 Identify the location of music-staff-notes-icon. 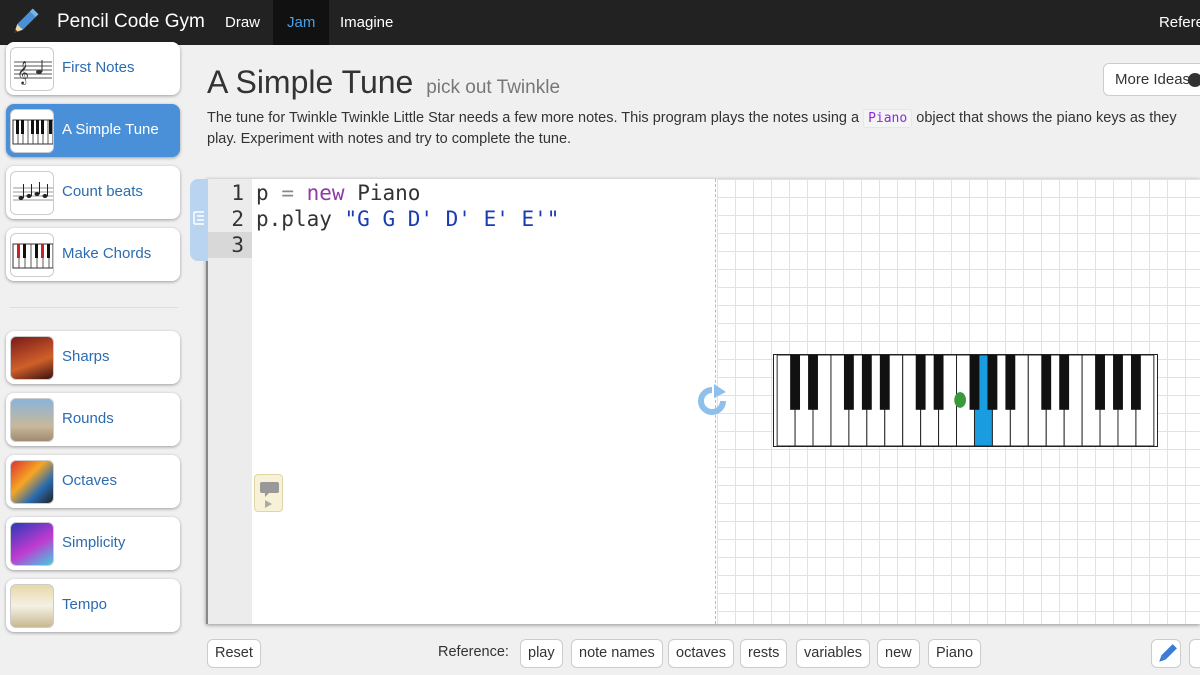
(32, 193).